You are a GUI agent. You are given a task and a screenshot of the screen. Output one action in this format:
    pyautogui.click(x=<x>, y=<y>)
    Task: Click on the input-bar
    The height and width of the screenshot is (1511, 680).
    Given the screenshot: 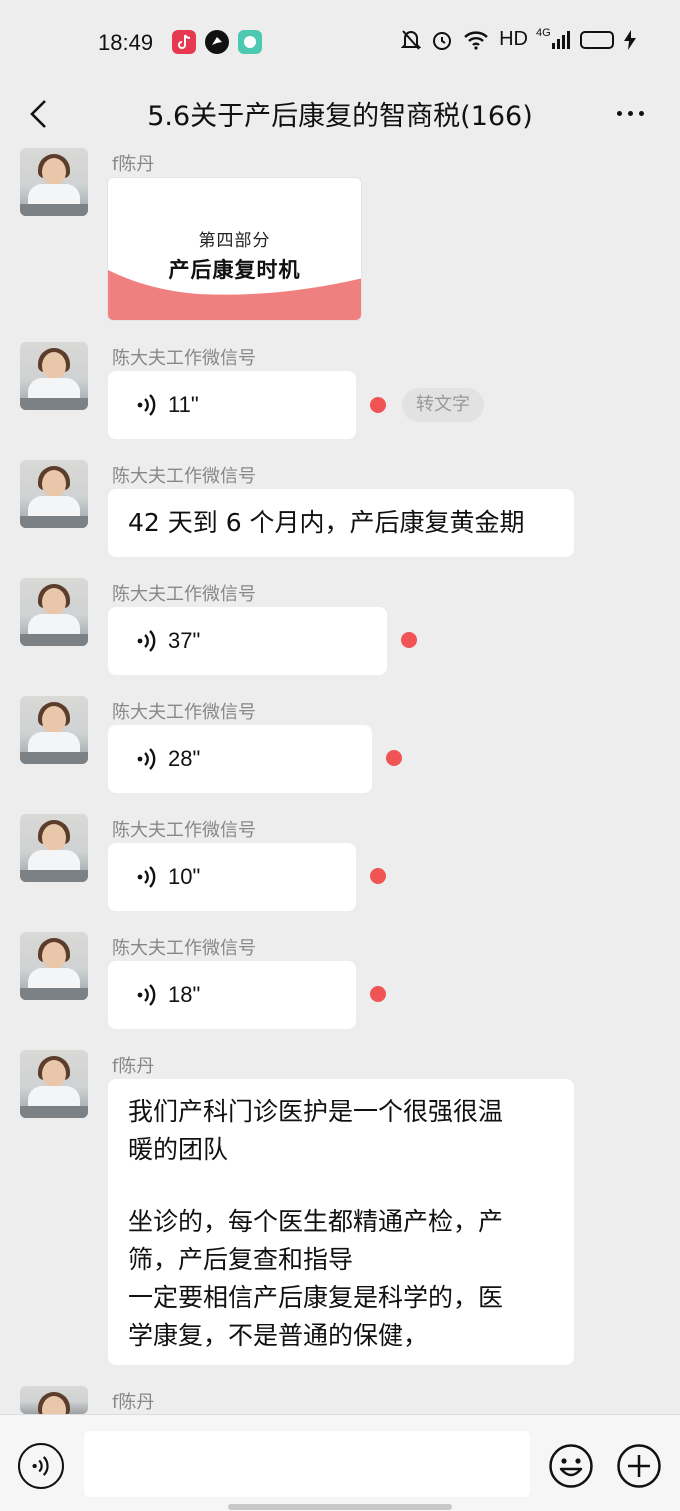 What is the action you would take?
    pyautogui.click(x=340, y=1462)
    